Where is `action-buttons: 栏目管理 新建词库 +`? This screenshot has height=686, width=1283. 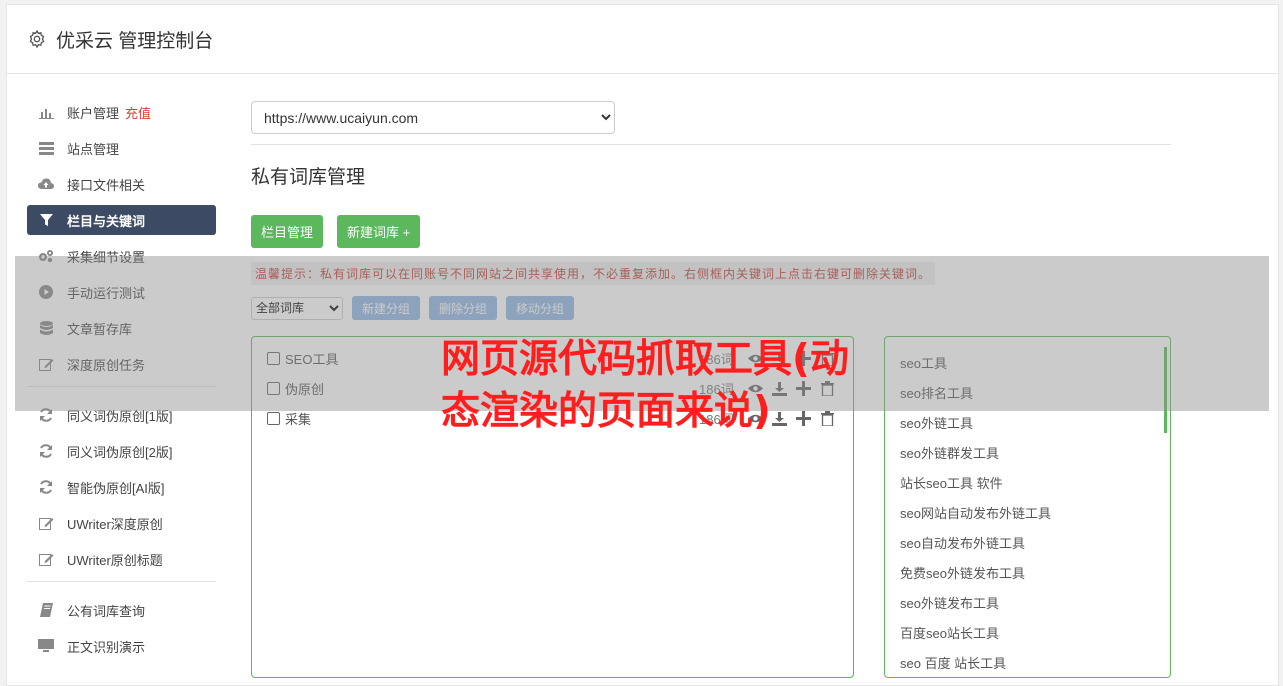 action-buttons: 栏目管理 新建词库 + is located at coordinates (711, 231).